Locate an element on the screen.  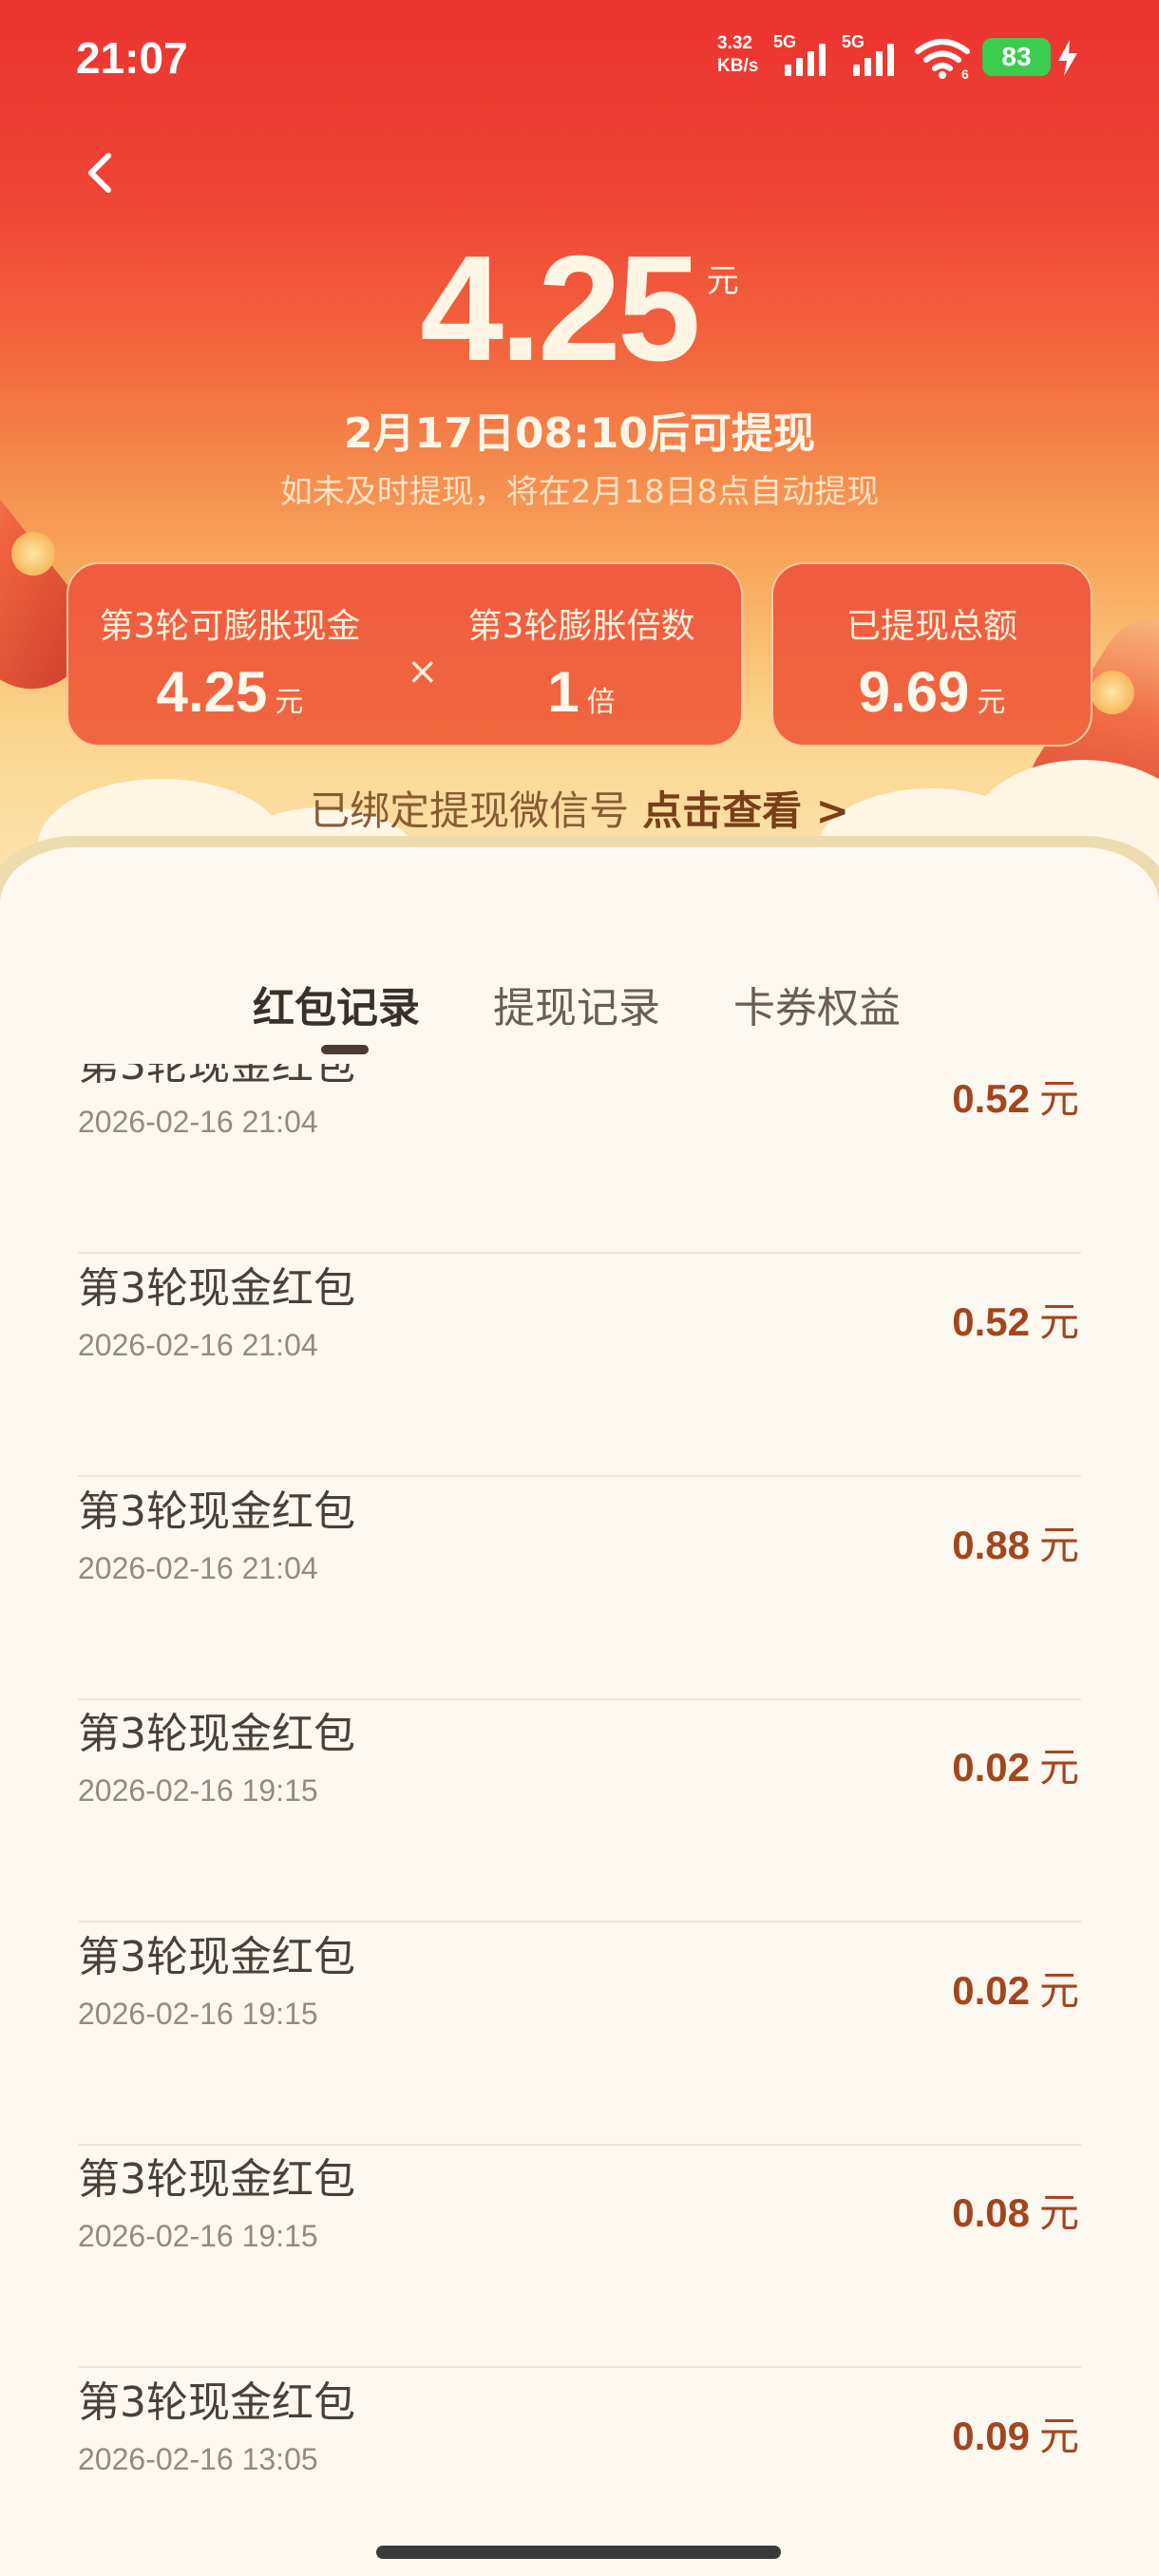
balance-unit: 元 is located at coordinates (722, 281).